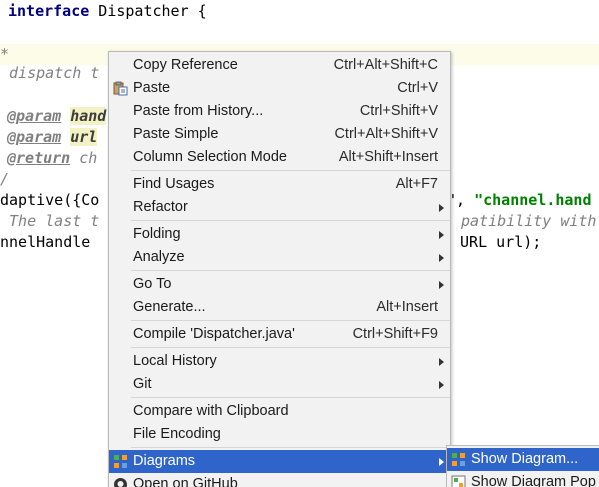 The height and width of the screenshot is (487, 599). Describe the element at coordinates (461, 200) in the screenshot. I see `code-text: ",` at that location.